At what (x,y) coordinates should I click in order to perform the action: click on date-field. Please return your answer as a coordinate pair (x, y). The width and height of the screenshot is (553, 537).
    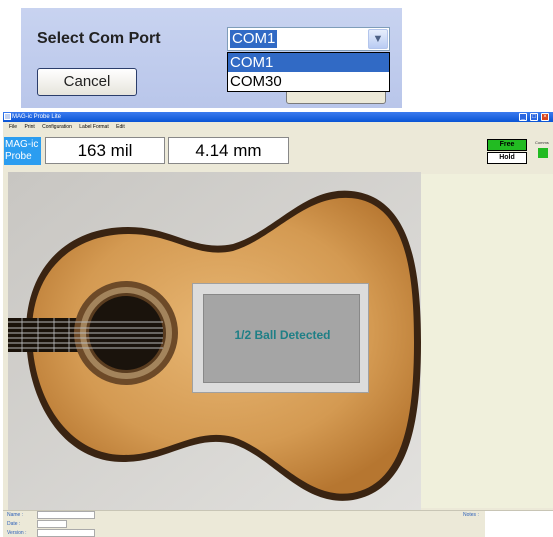
    Looking at the image, I should click on (52, 524).